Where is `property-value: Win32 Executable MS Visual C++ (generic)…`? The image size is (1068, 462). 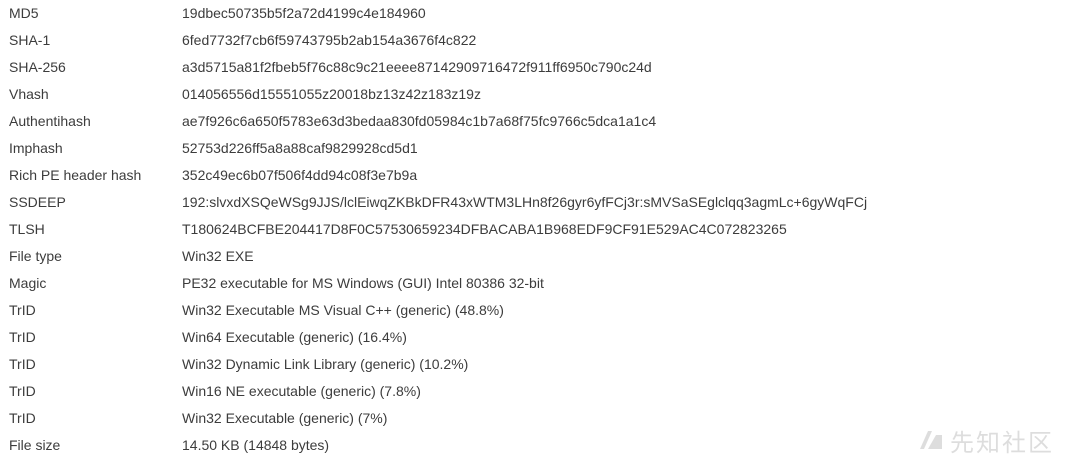
property-value: Win32 Executable MS Visual C++ (generic)… is located at coordinates (343, 310).